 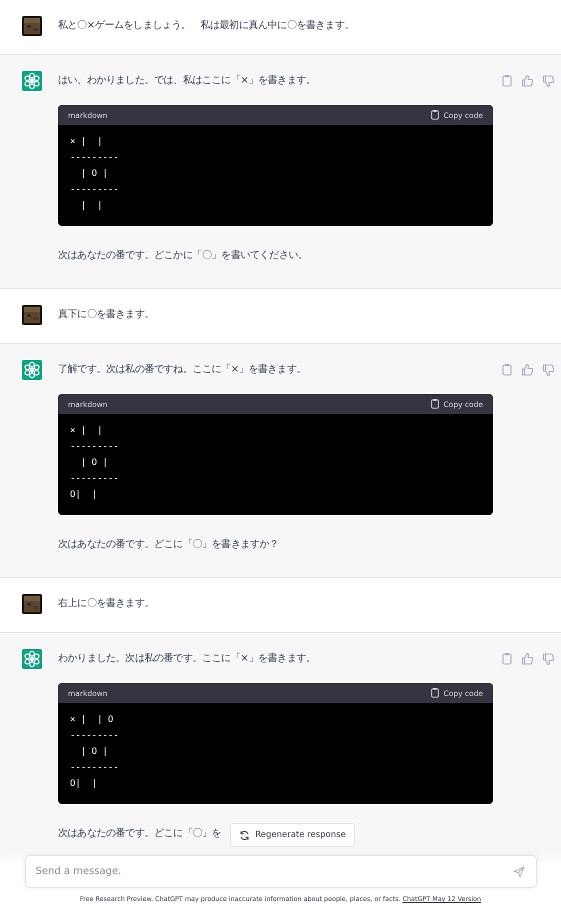 I want to click on message-text: 右上に〇を書きます。, so click(x=107, y=603).